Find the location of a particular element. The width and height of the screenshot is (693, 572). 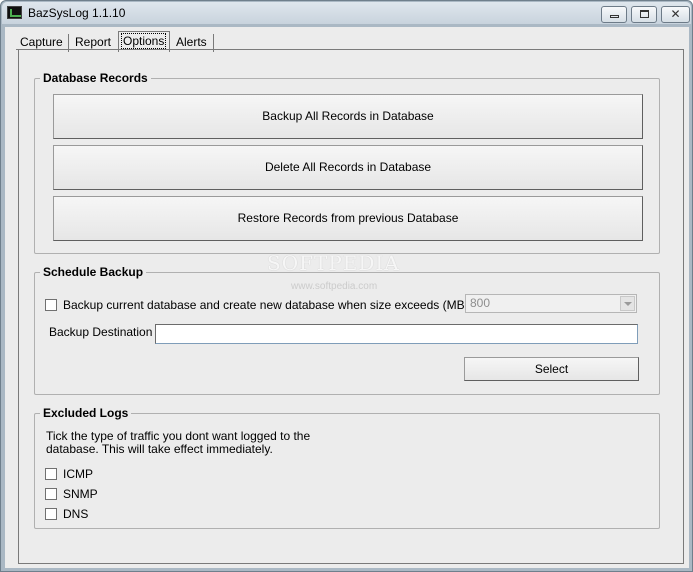

select-destination-button: Select is located at coordinates (551, 369).